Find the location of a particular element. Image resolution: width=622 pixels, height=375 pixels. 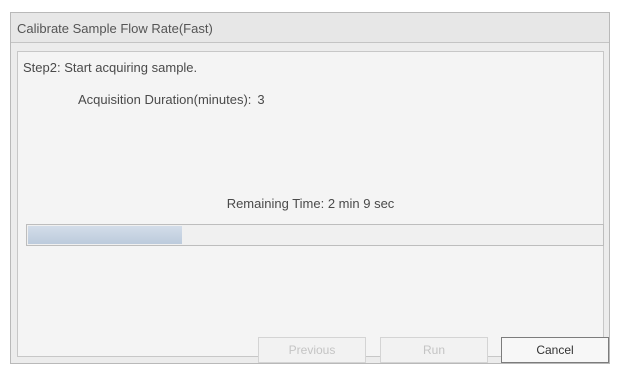

acquisition-duration-label: Acquisition Duration(minutes): is located at coordinates (165, 99).